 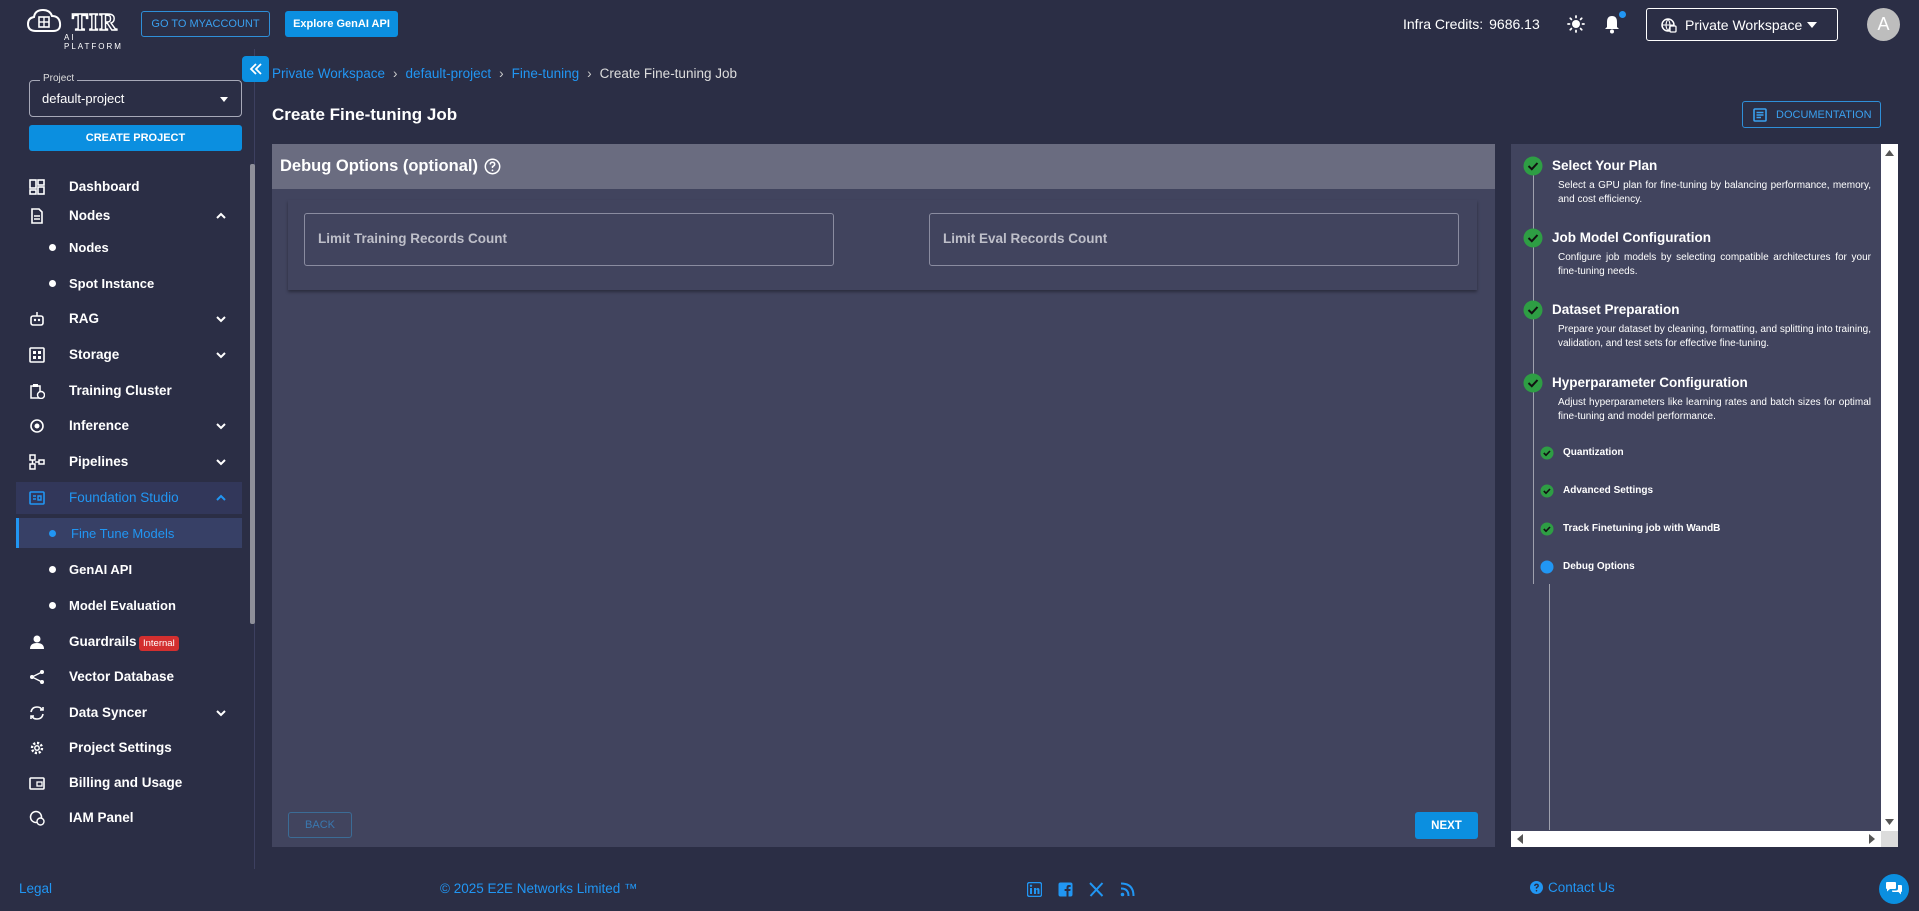 I want to click on collapse-sidebar-button, so click(x=255, y=69).